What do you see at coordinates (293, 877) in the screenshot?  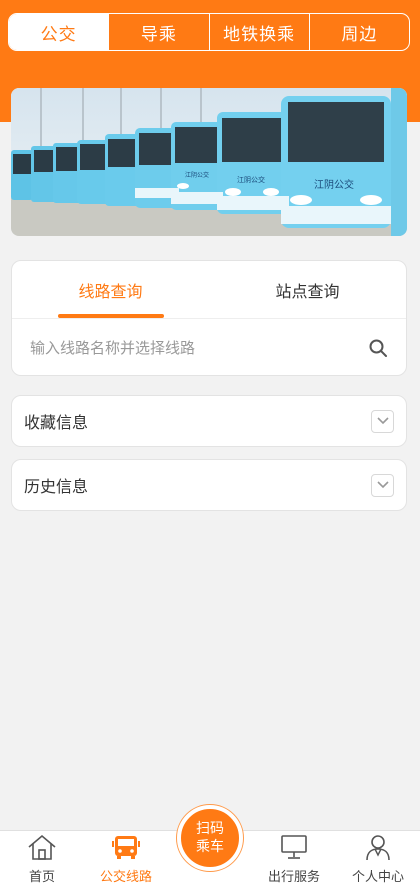 I see `nav-travel-services-label: 出行服务` at bounding box center [293, 877].